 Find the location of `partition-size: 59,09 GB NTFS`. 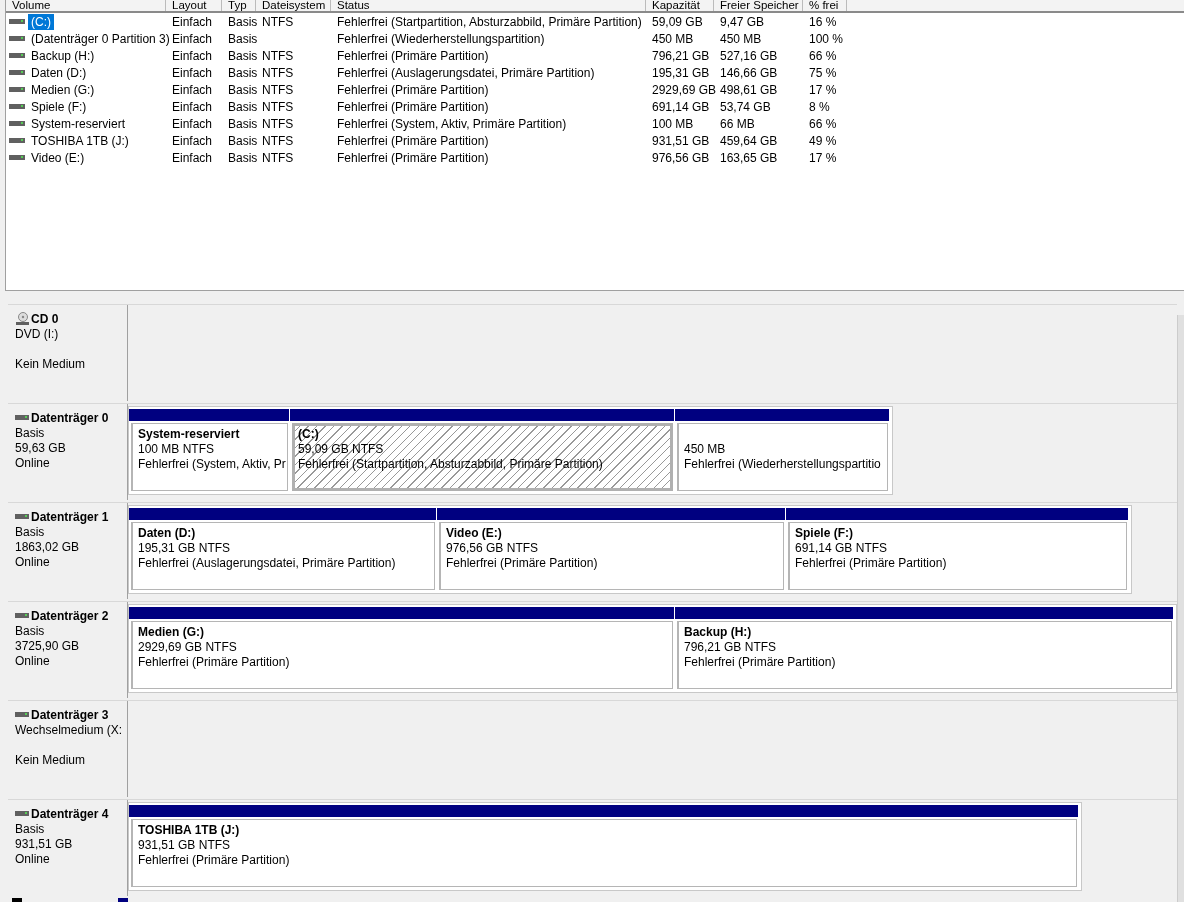

partition-size: 59,09 GB NTFS is located at coordinates (341, 449).